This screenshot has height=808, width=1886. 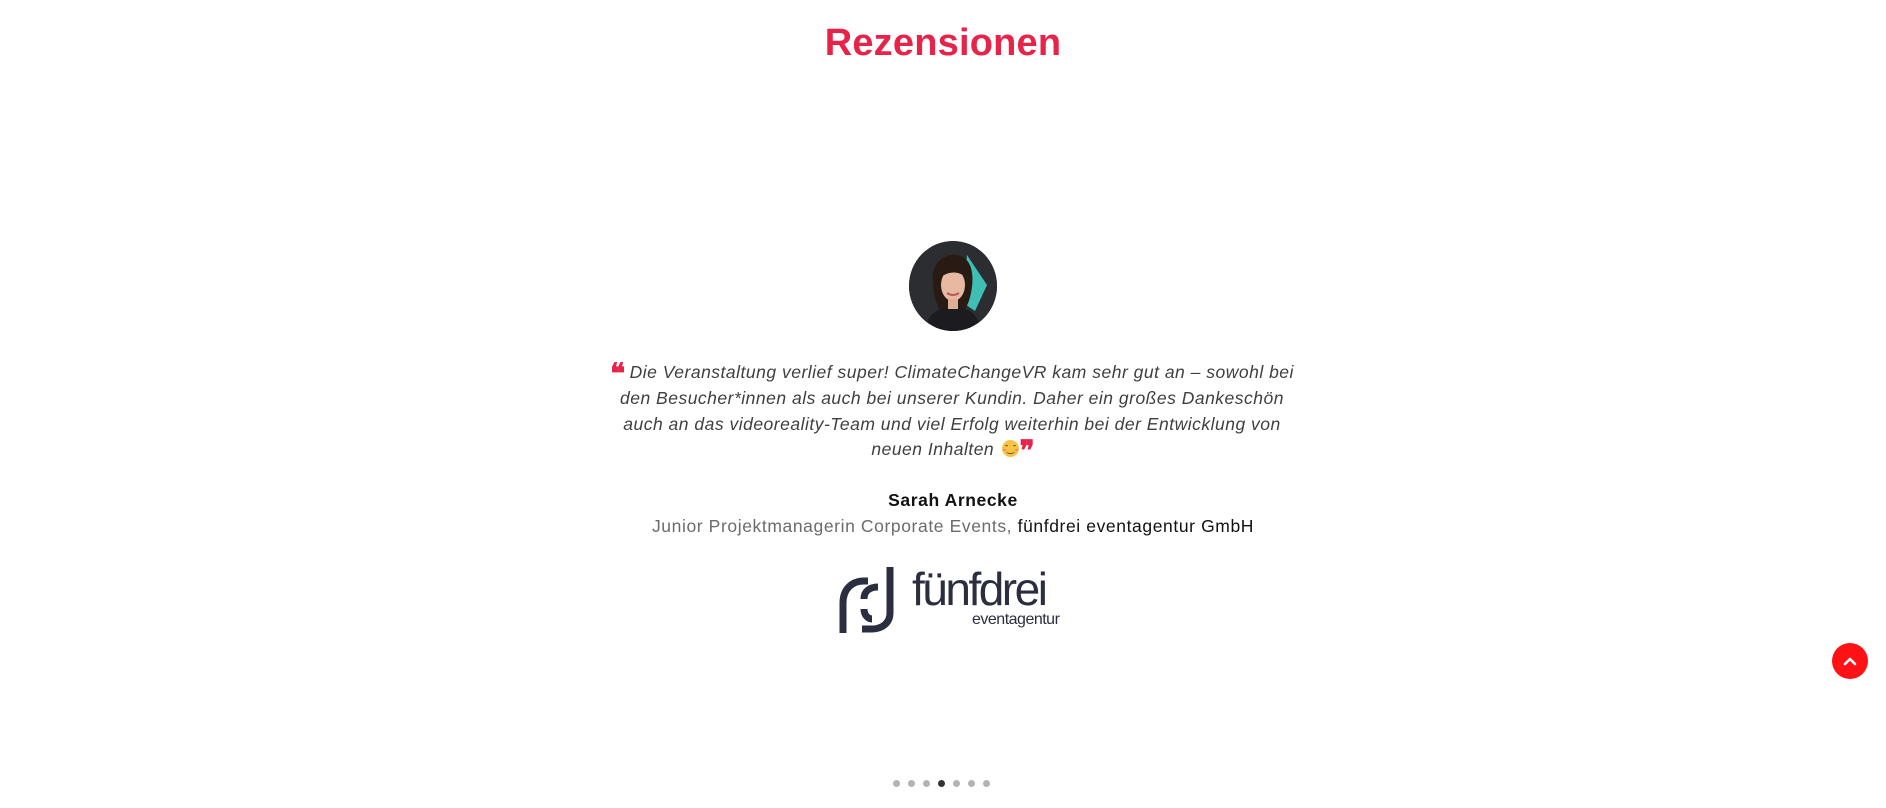 I want to click on avatar, so click(x=953, y=286).